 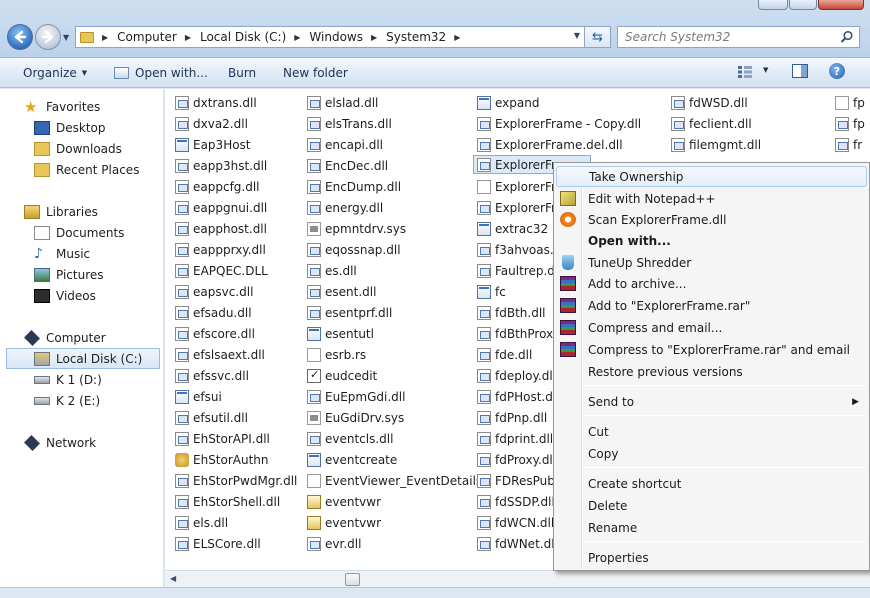 What do you see at coordinates (336, 354) in the screenshot?
I see `list-item: esrb.rs` at bounding box center [336, 354].